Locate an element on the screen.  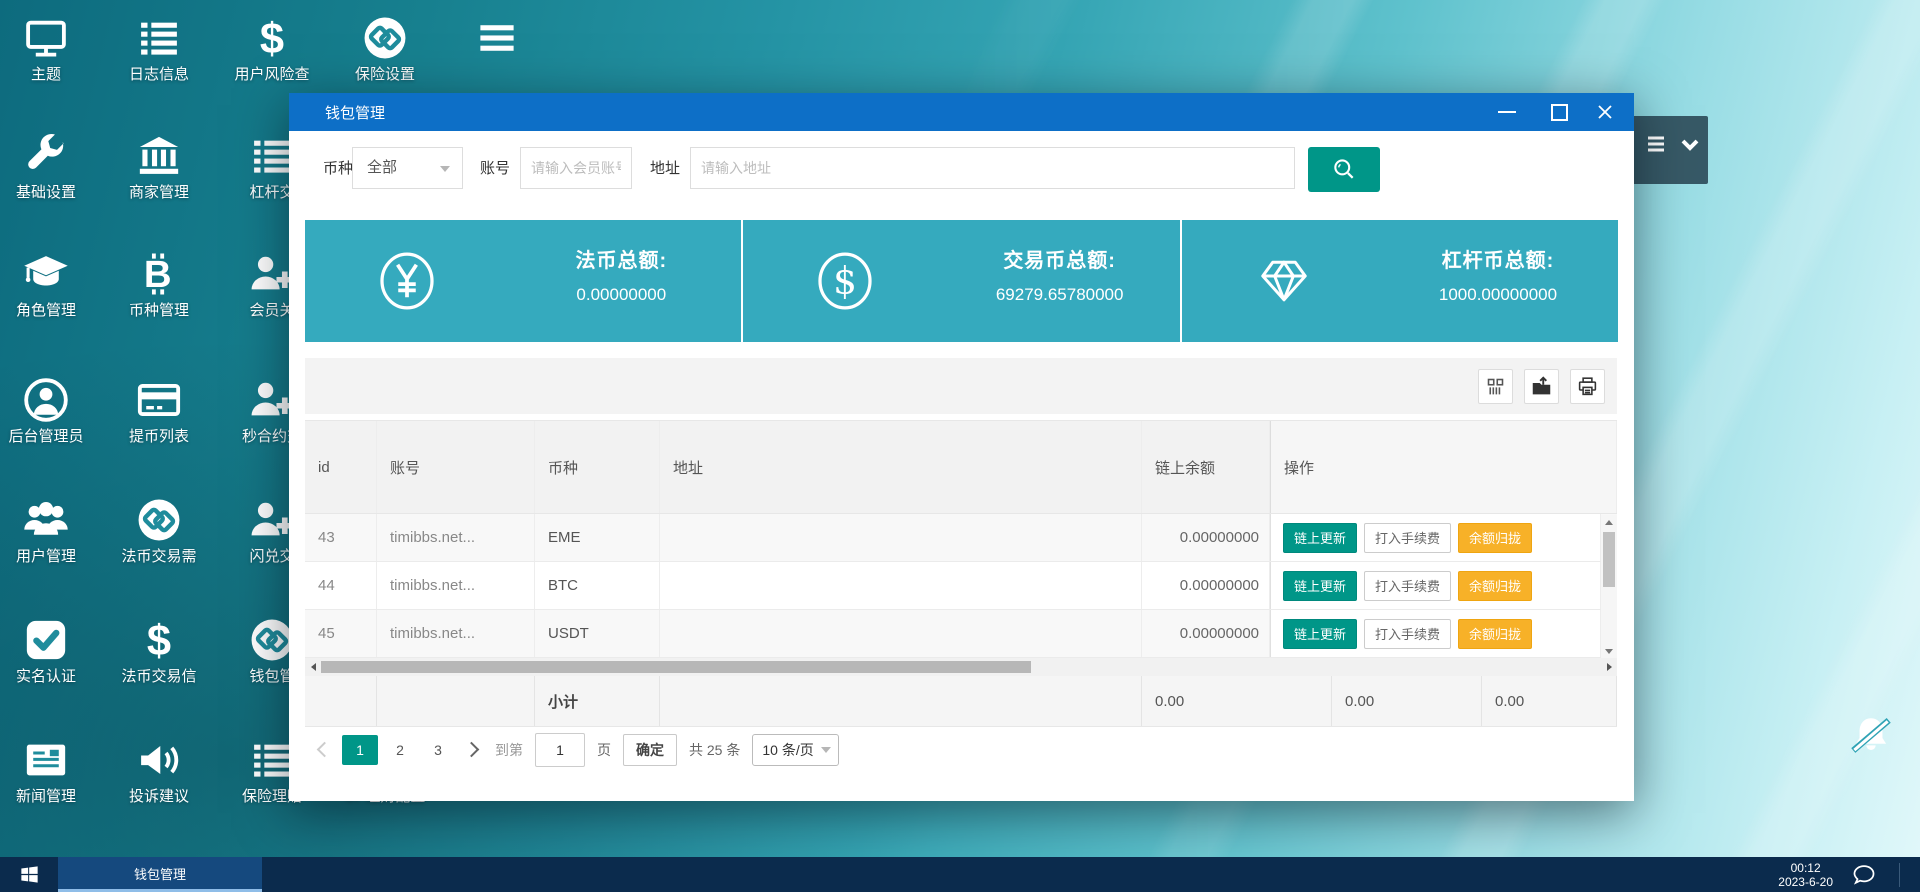
desktop-icon: 基础设置 is located at coordinates (51, 165).